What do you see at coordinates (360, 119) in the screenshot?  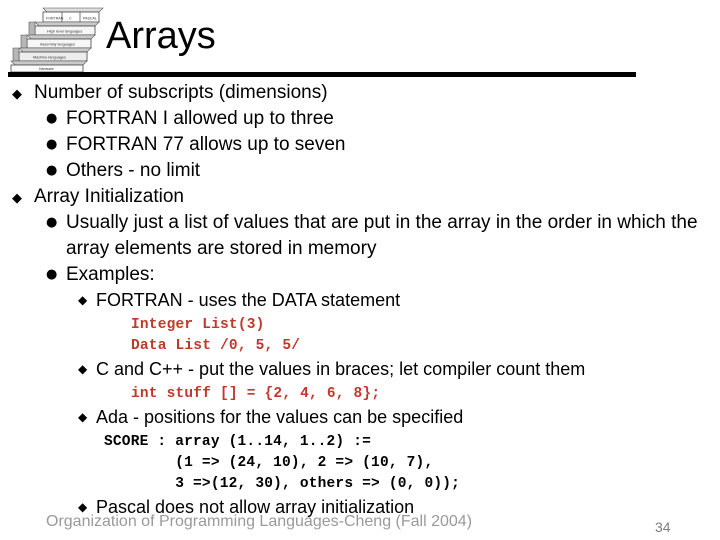 I see `list-item: ● FORTRAN I allowed up to three` at bounding box center [360, 119].